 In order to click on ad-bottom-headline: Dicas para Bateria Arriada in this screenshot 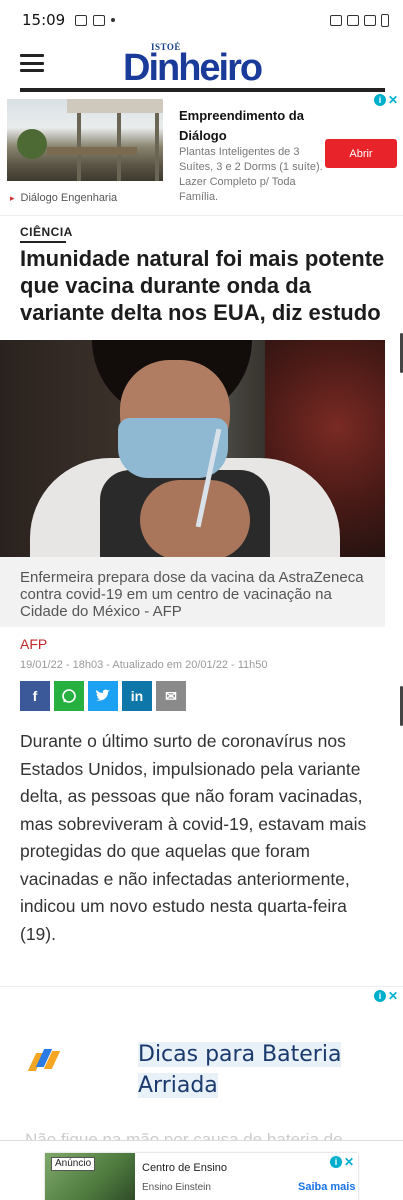, I will do `click(248, 1070)`.